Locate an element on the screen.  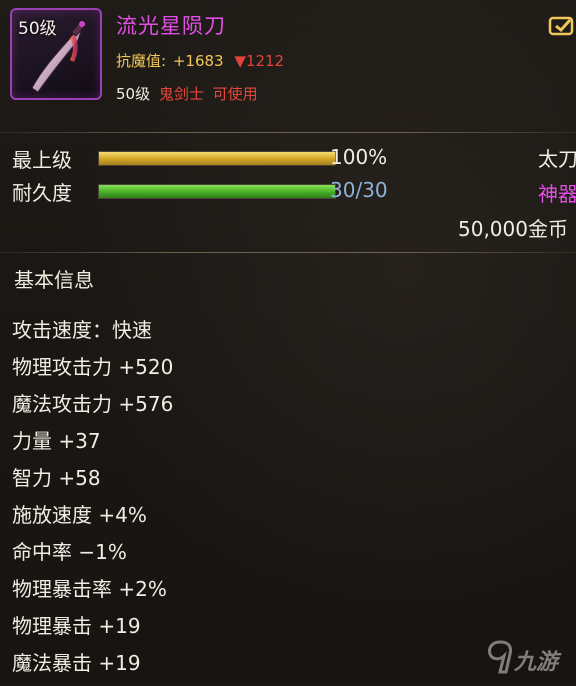
magic-resist-drop: ▼1212 is located at coordinates (259, 61).